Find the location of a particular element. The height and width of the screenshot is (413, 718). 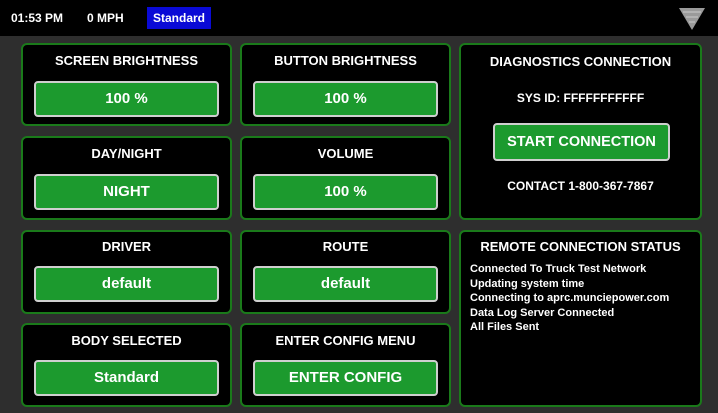

config-menu-panel: ENTER CONFIG MENU ENTER CONFIG is located at coordinates (345, 365).